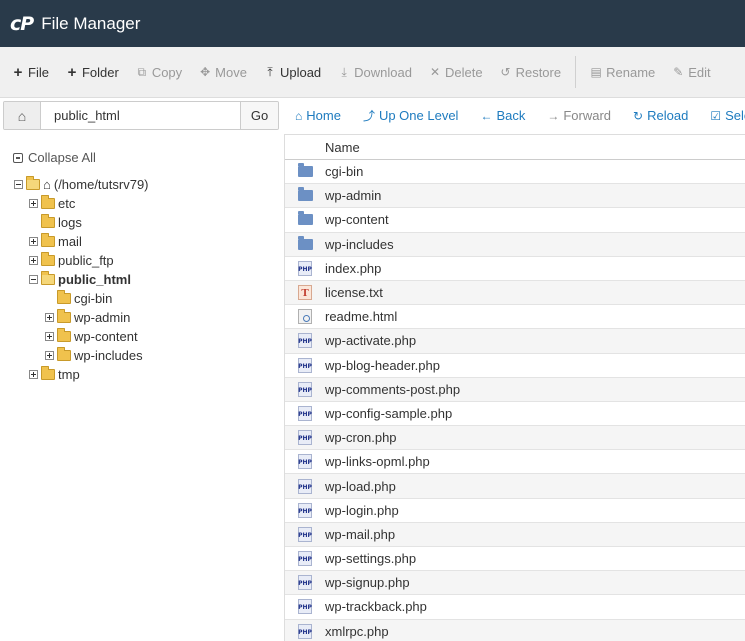 This screenshot has width=745, height=641. I want to click on table-row: wp-admin, so click(515, 196).